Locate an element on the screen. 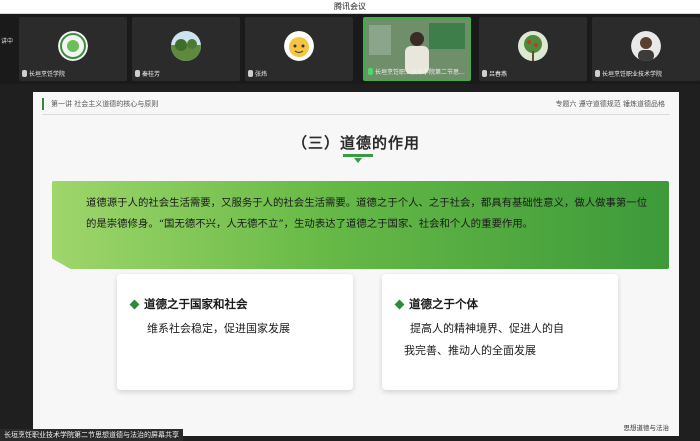 The height and width of the screenshot is (441, 700). card-title: 道德之于国家和社会 is located at coordinates (188, 304).